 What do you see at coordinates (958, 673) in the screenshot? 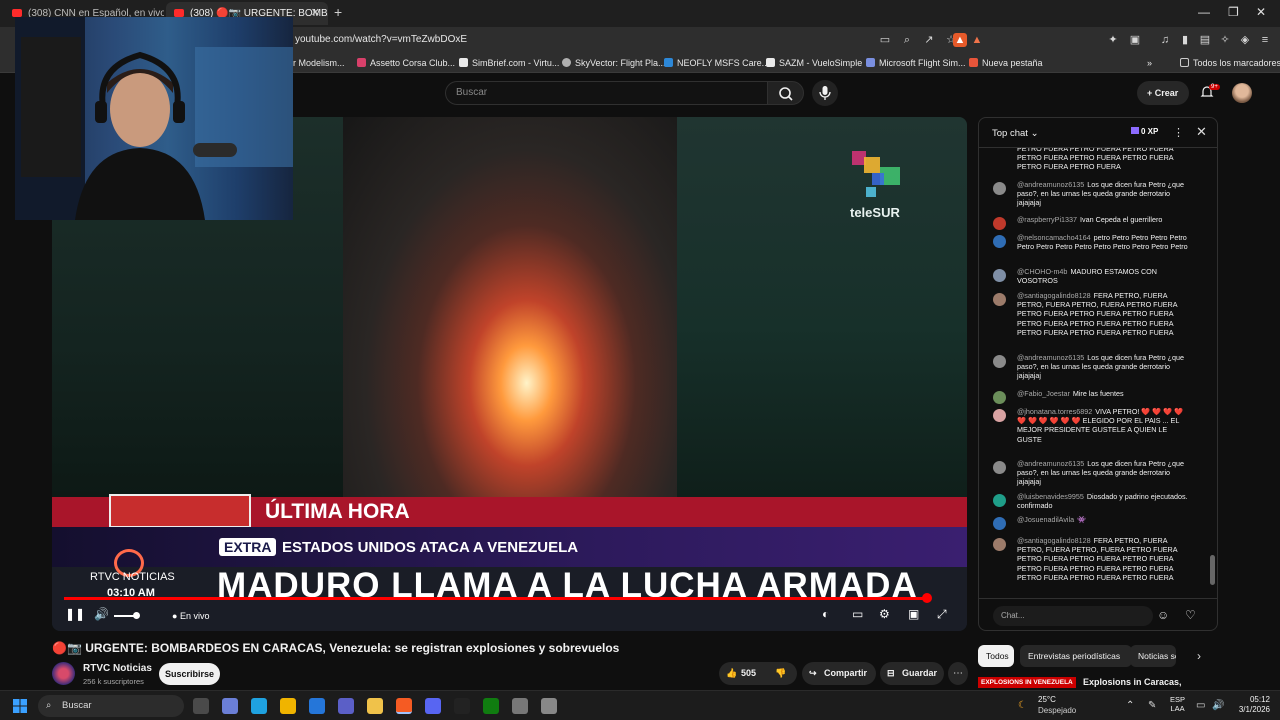
I see `more-actions-icon: ⋯` at bounding box center [958, 673].